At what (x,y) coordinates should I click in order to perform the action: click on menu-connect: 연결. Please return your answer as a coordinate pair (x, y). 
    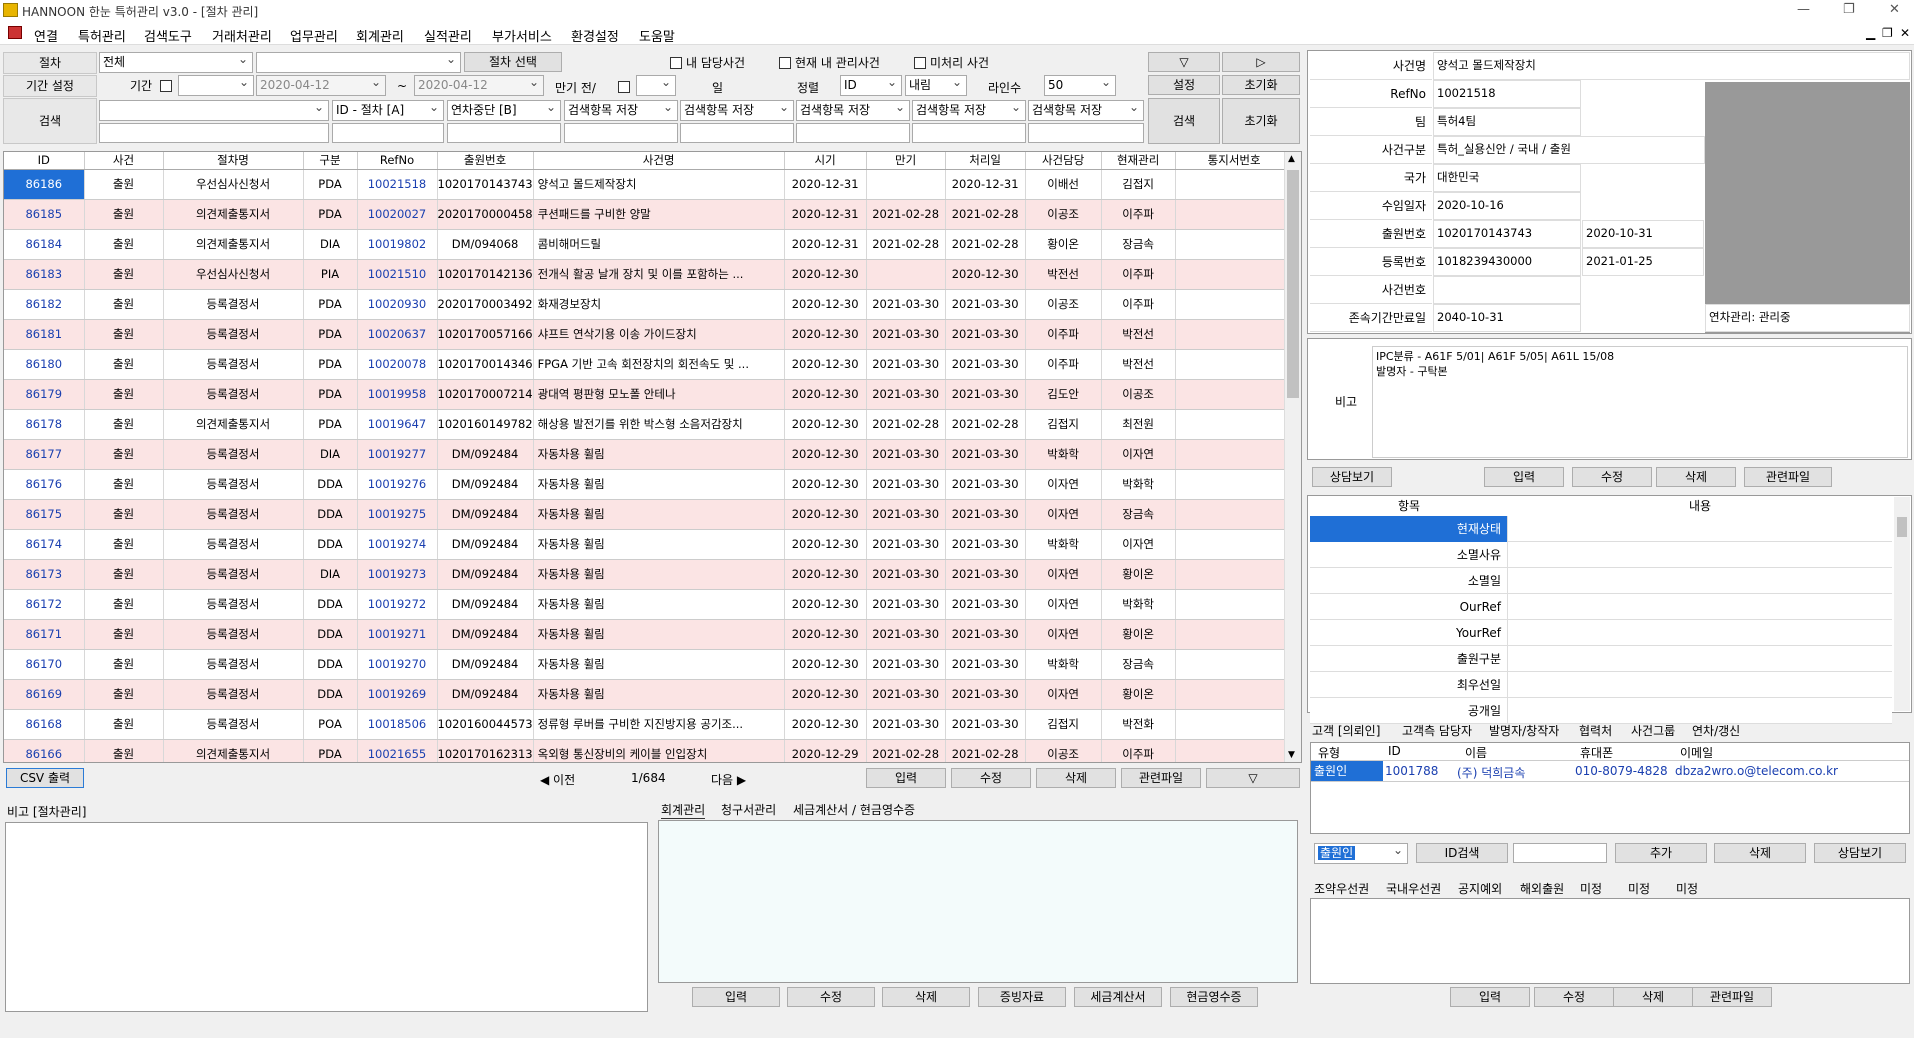
    Looking at the image, I should click on (46, 35).